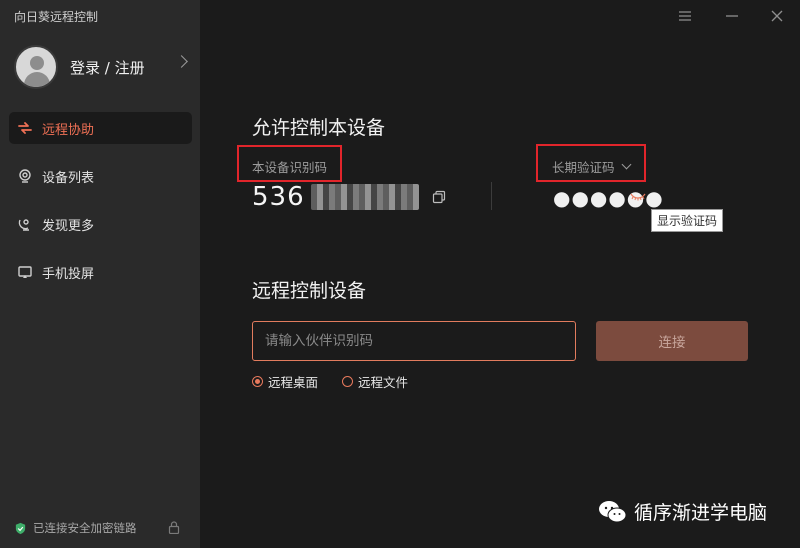 The image size is (800, 548). Describe the element at coordinates (414, 341) in the screenshot. I see `partner-id-input` at that location.